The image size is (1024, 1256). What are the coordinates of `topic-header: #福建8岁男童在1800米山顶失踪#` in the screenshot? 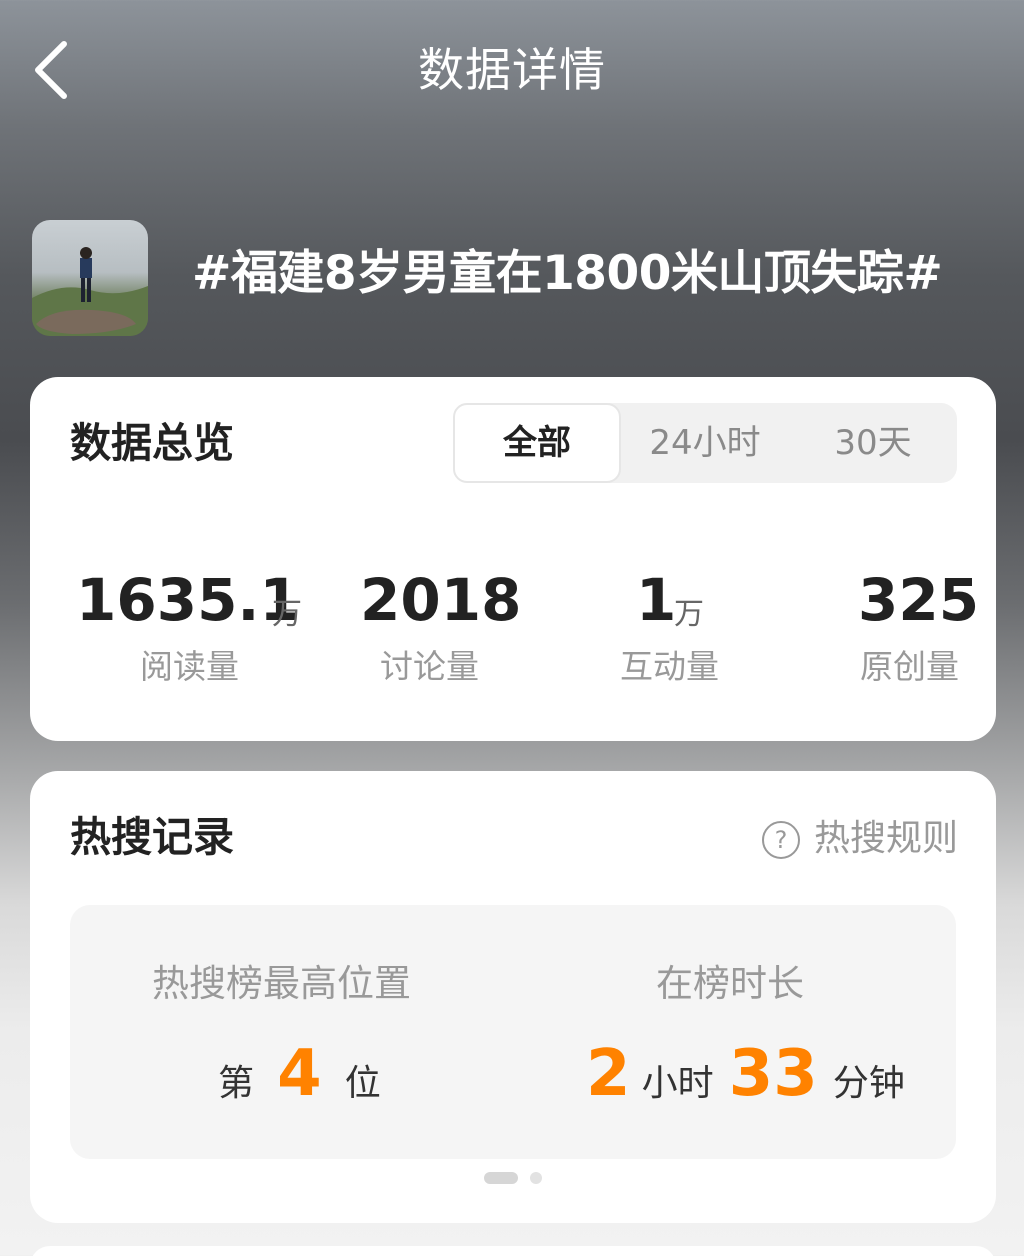 It's located at (517, 278).